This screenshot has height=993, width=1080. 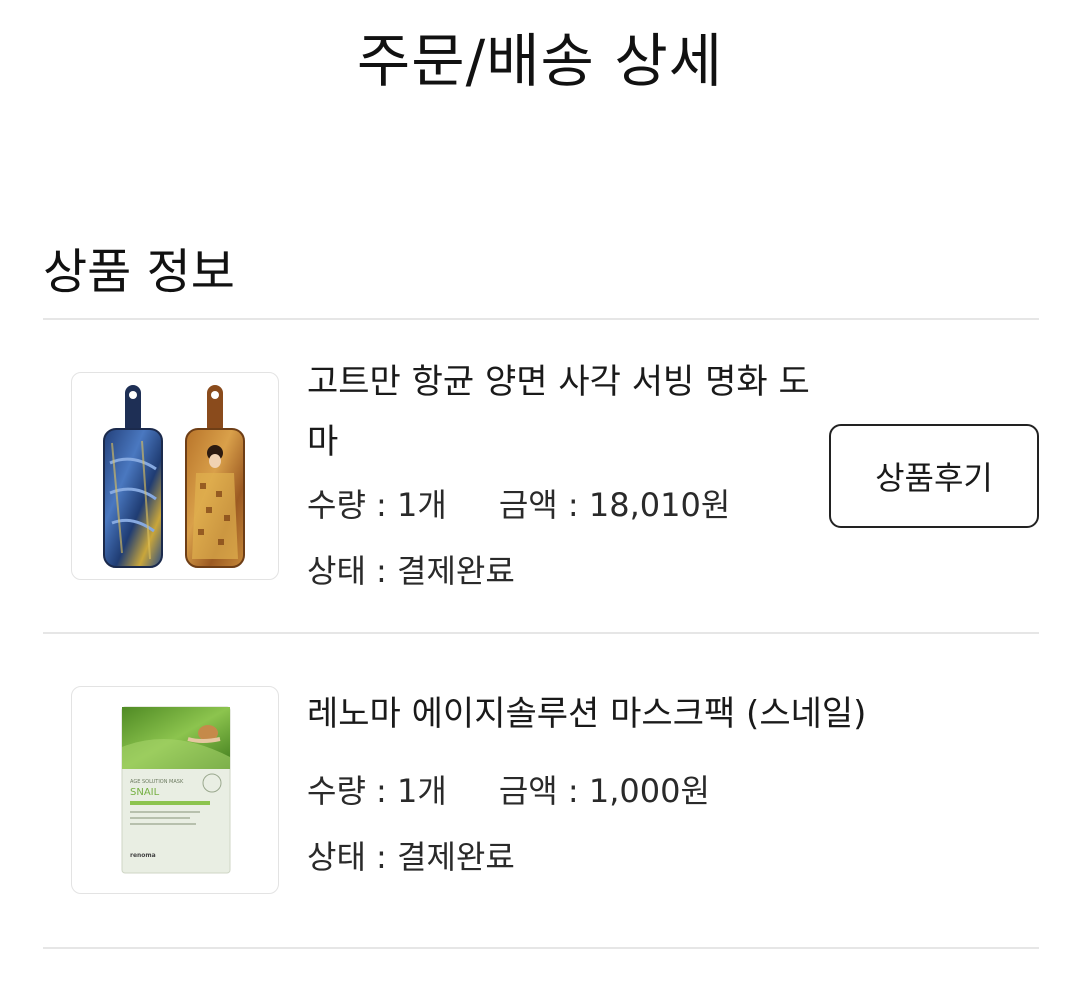 I want to click on mask-line1-text: AGE SOLUTION MASK, so click(x=157, y=782).